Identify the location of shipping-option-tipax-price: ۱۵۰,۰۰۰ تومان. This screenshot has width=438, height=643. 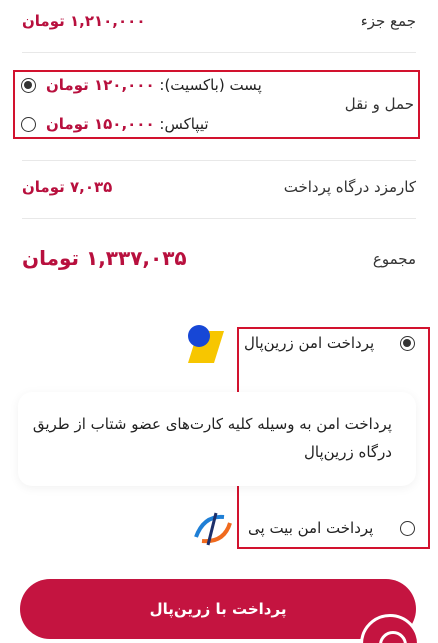
(100, 124).